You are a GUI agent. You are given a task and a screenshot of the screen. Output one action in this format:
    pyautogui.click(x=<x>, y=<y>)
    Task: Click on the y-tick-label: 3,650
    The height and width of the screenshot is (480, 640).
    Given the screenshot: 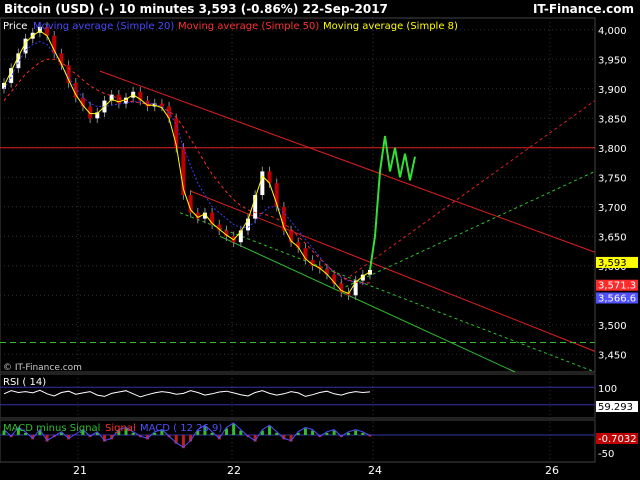 What is the action you would take?
    pyautogui.click(x=612, y=237)
    